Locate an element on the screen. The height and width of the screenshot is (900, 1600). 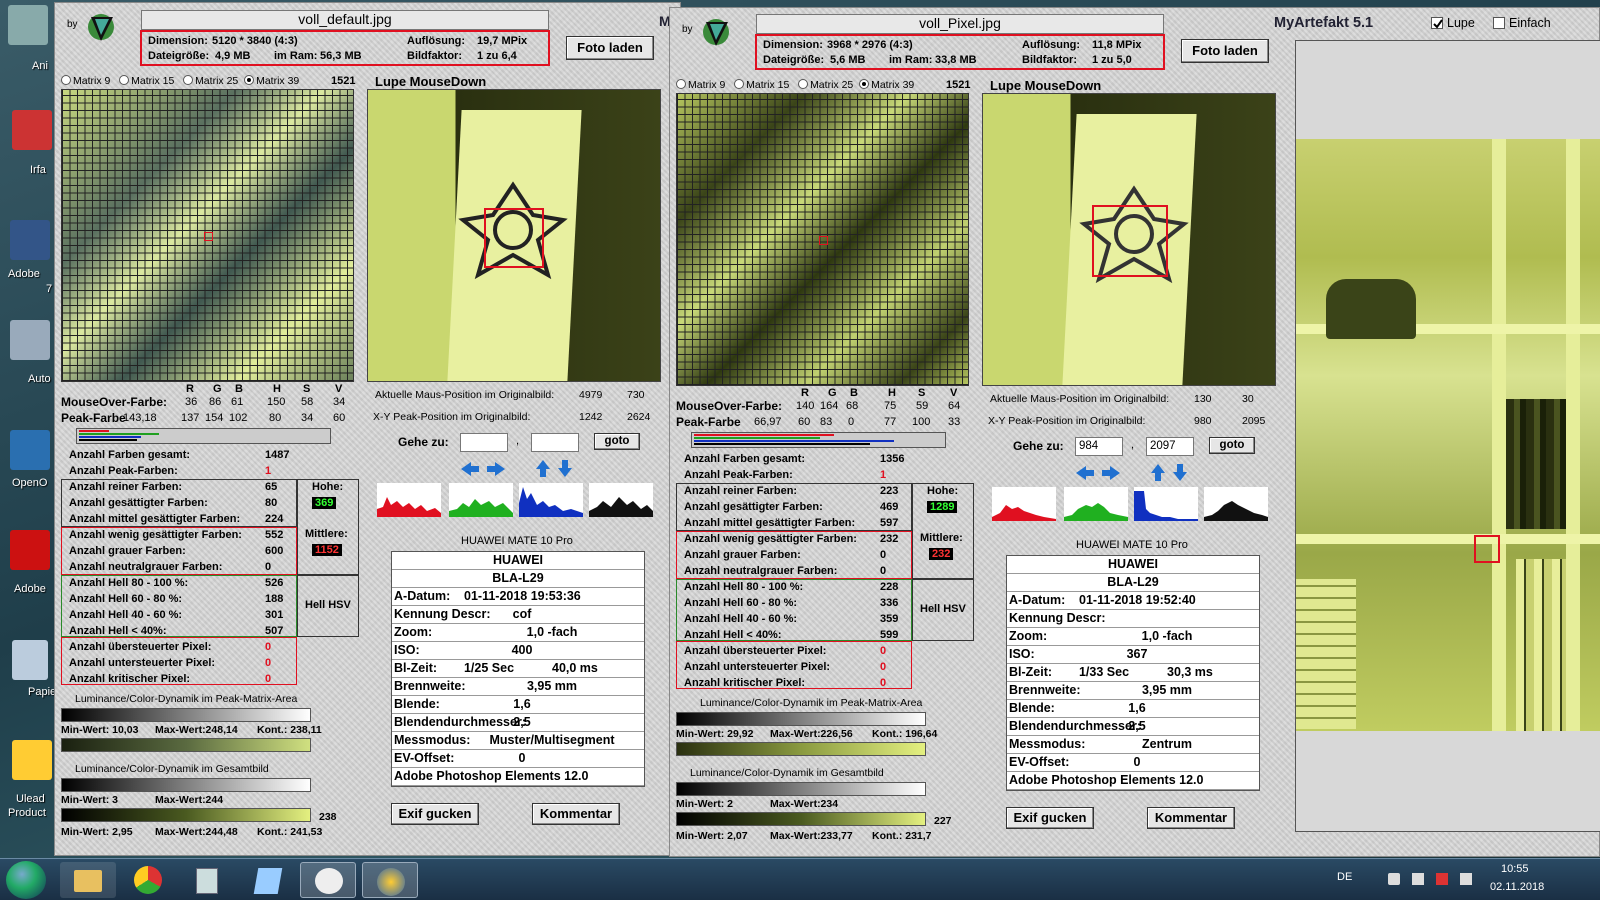
matrix-15-label: Matrix 15 is located at coordinates (768, 85).